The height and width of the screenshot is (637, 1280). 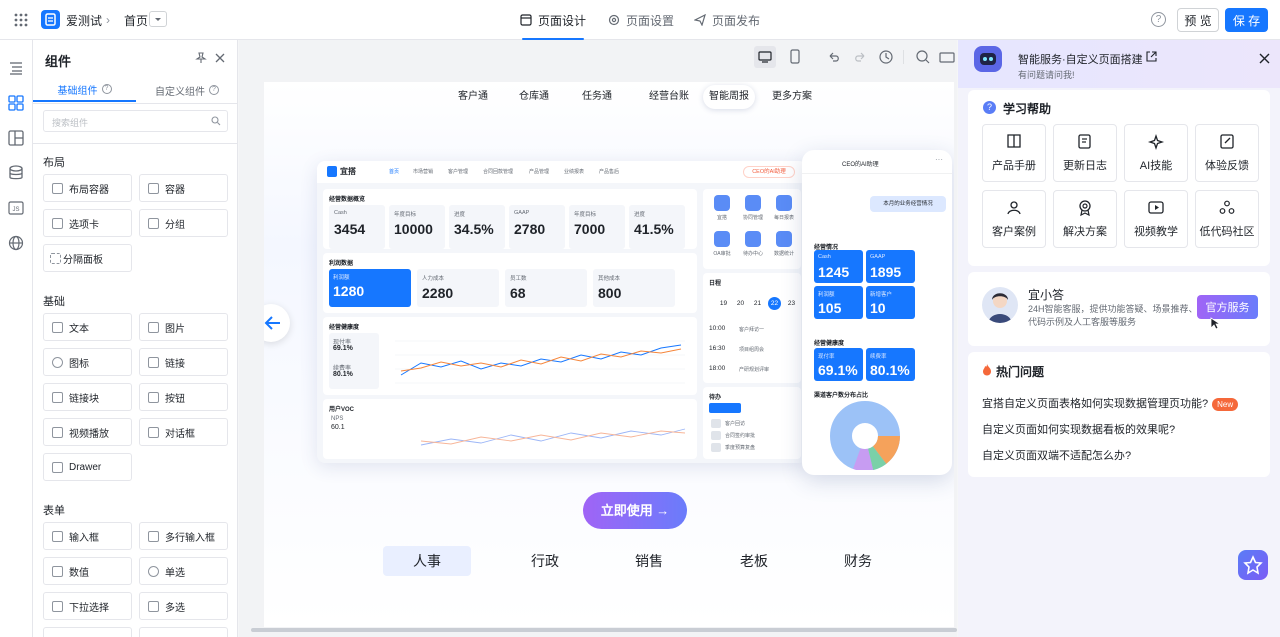 I want to click on desktop-view-button, so click(x=765, y=57).